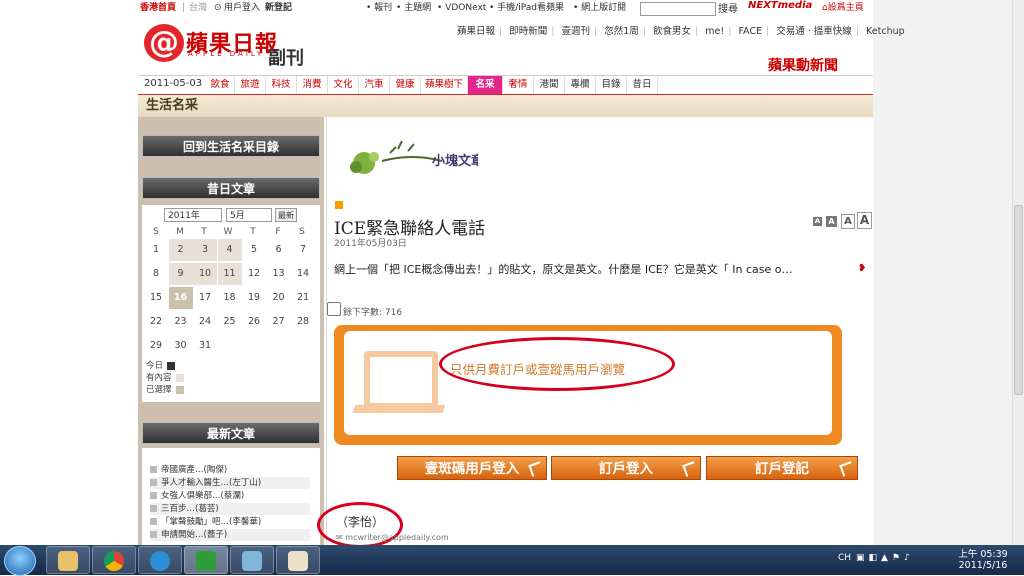 Image resolution: width=1024 pixels, height=576 pixels. I want to click on calendar-day: 24, so click(205, 322).